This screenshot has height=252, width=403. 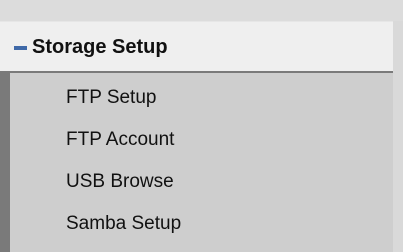 What do you see at coordinates (111, 97) in the screenshot?
I see `menu-item-label: FTP Setup` at bounding box center [111, 97].